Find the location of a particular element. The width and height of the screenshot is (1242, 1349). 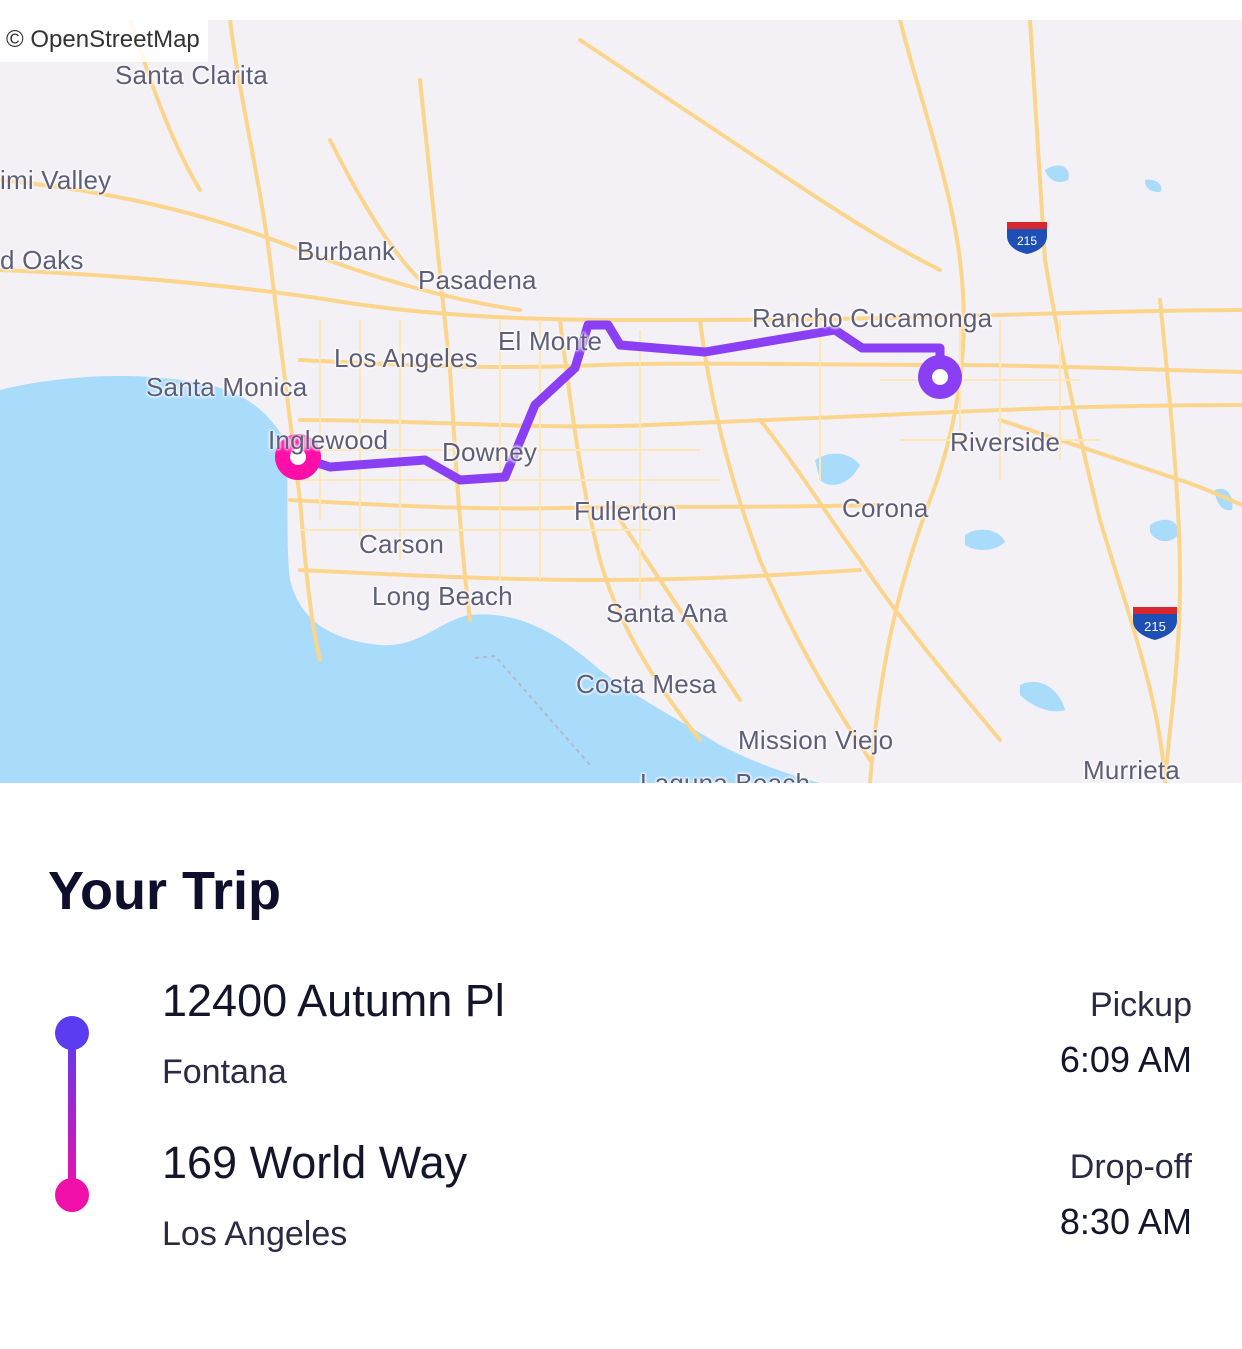

city-label: Corona is located at coordinates (885, 508).